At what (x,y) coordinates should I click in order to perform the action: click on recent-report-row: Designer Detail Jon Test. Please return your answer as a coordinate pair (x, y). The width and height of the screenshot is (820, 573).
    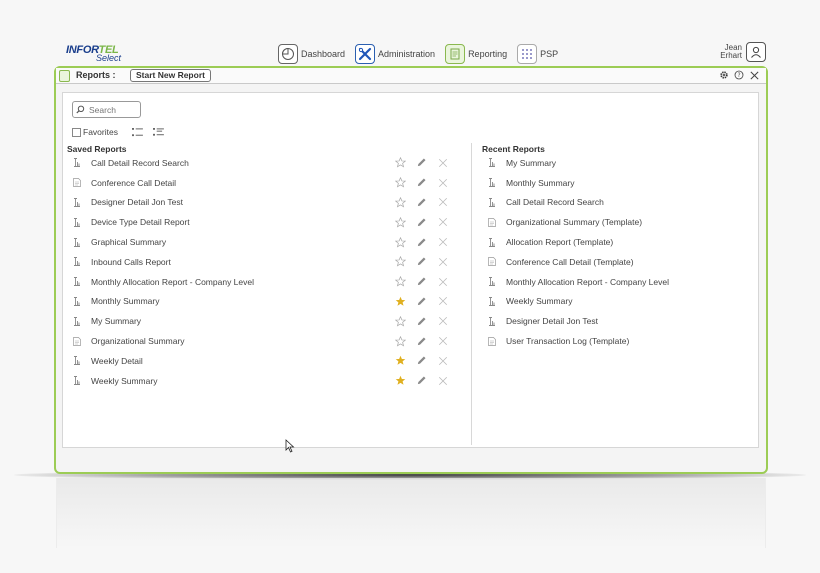
    Looking at the image, I should click on (618, 321).